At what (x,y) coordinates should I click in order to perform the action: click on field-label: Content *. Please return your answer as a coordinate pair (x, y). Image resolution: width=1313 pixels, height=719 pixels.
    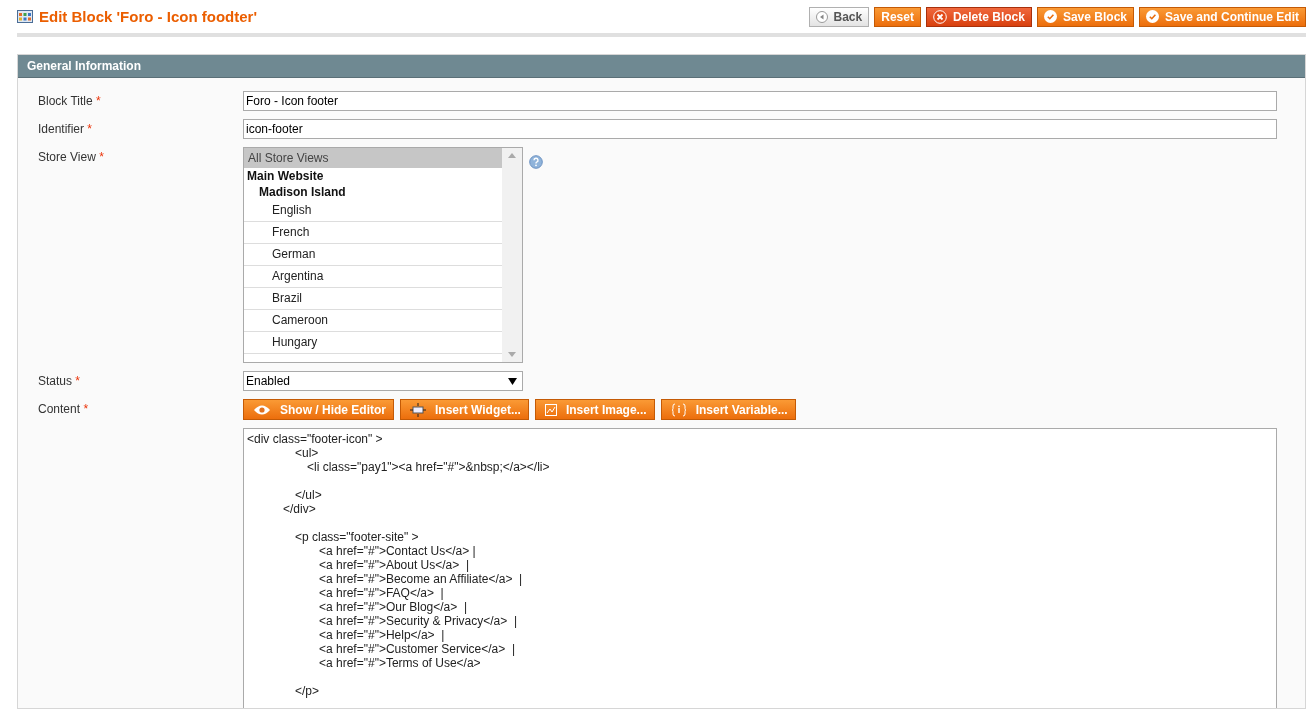
    Looking at the image, I should click on (63, 409).